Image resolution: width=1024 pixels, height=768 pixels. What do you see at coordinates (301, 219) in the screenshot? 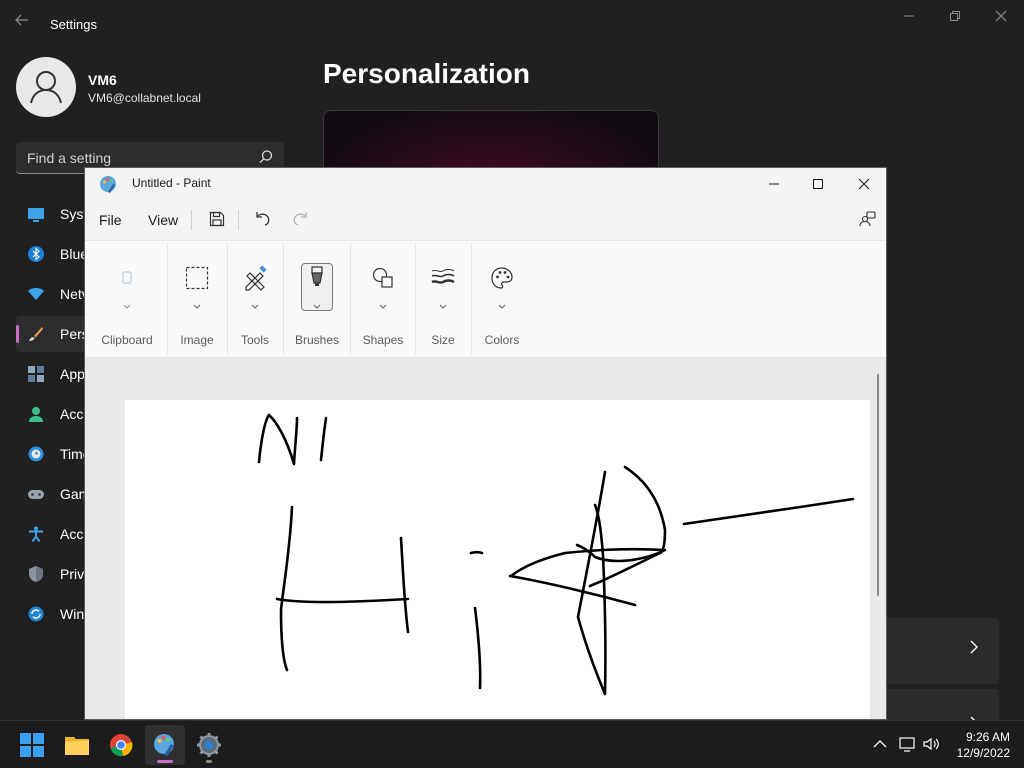
I see `redo-icon` at bounding box center [301, 219].